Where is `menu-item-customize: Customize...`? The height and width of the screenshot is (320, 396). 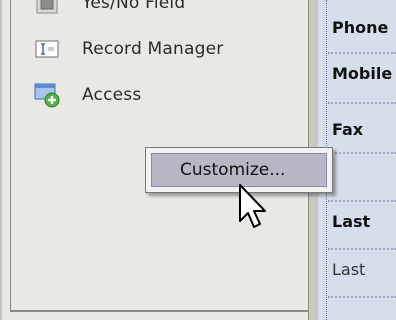 menu-item-customize: Customize... is located at coordinates (239, 170).